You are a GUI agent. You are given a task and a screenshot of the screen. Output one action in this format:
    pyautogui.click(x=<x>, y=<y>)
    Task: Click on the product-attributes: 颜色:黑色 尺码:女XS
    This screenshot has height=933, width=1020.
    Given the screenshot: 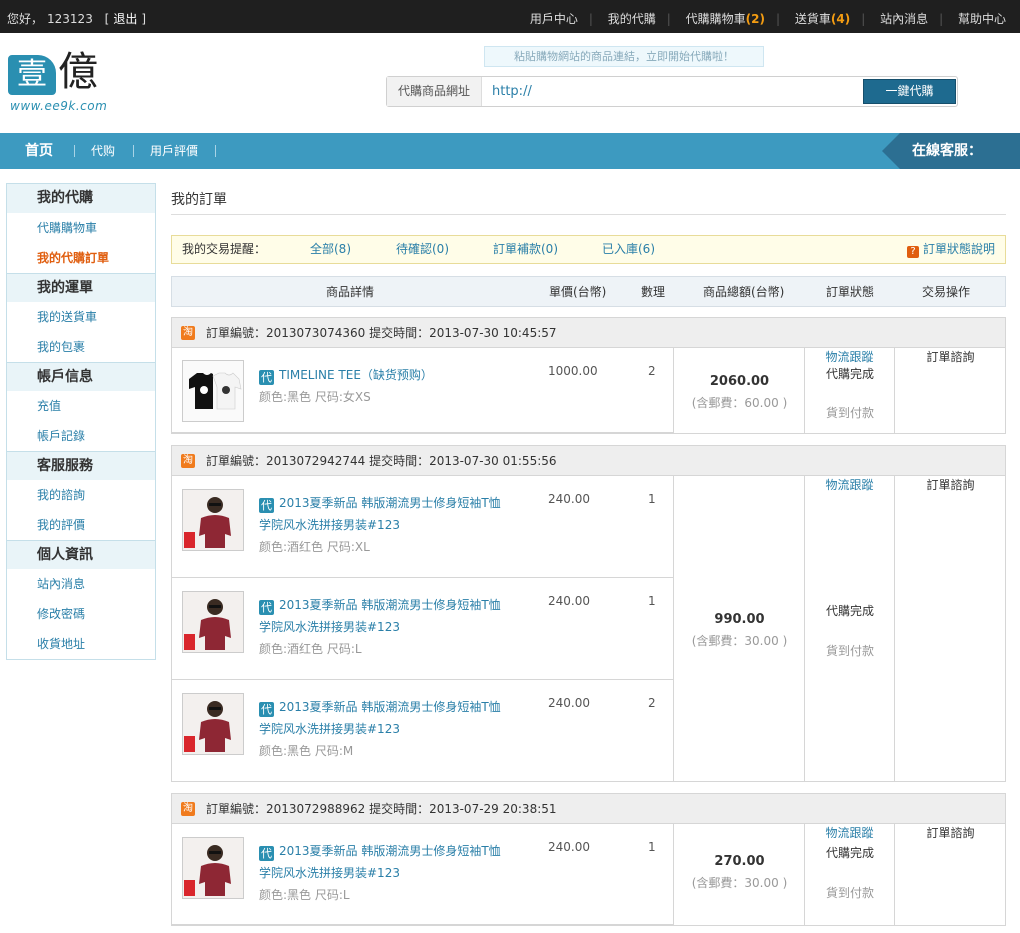 What is the action you would take?
    pyautogui.click(x=315, y=397)
    